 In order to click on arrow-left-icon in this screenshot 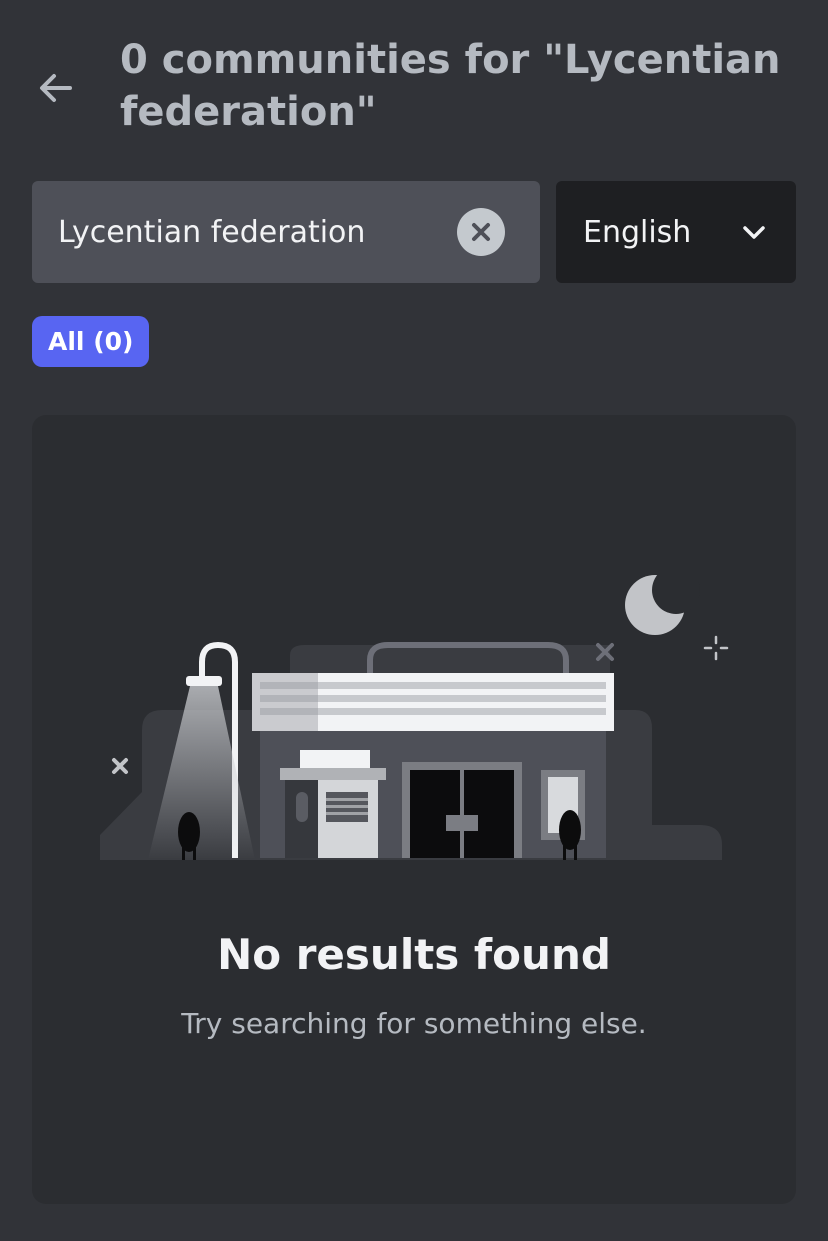, I will do `click(56, 88)`.